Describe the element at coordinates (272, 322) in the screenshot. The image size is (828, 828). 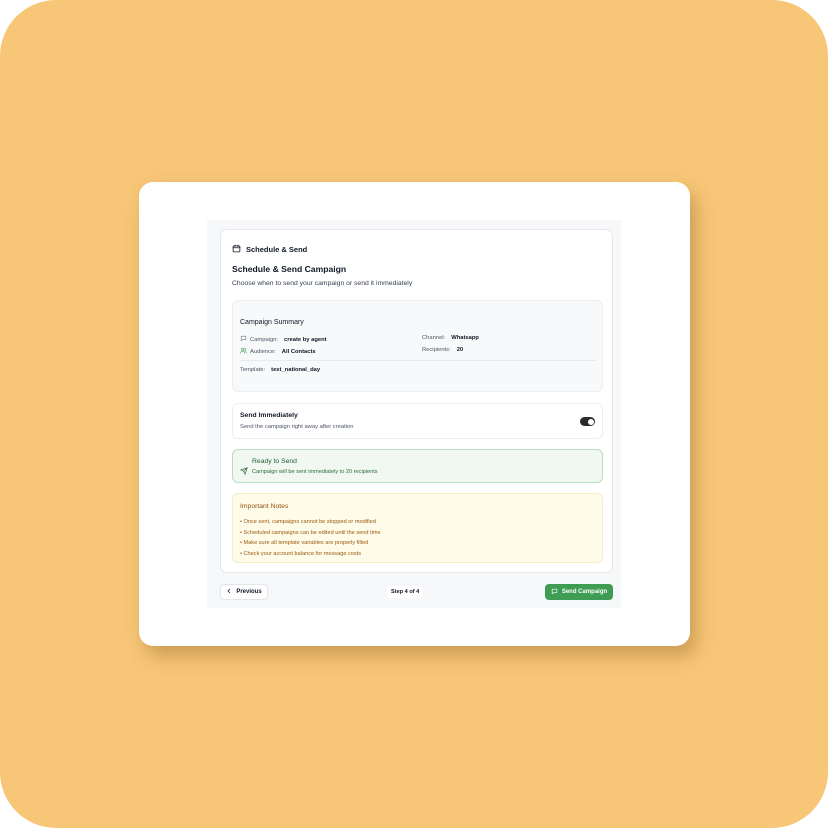
I see `summary-title: Campaign Summary` at that location.